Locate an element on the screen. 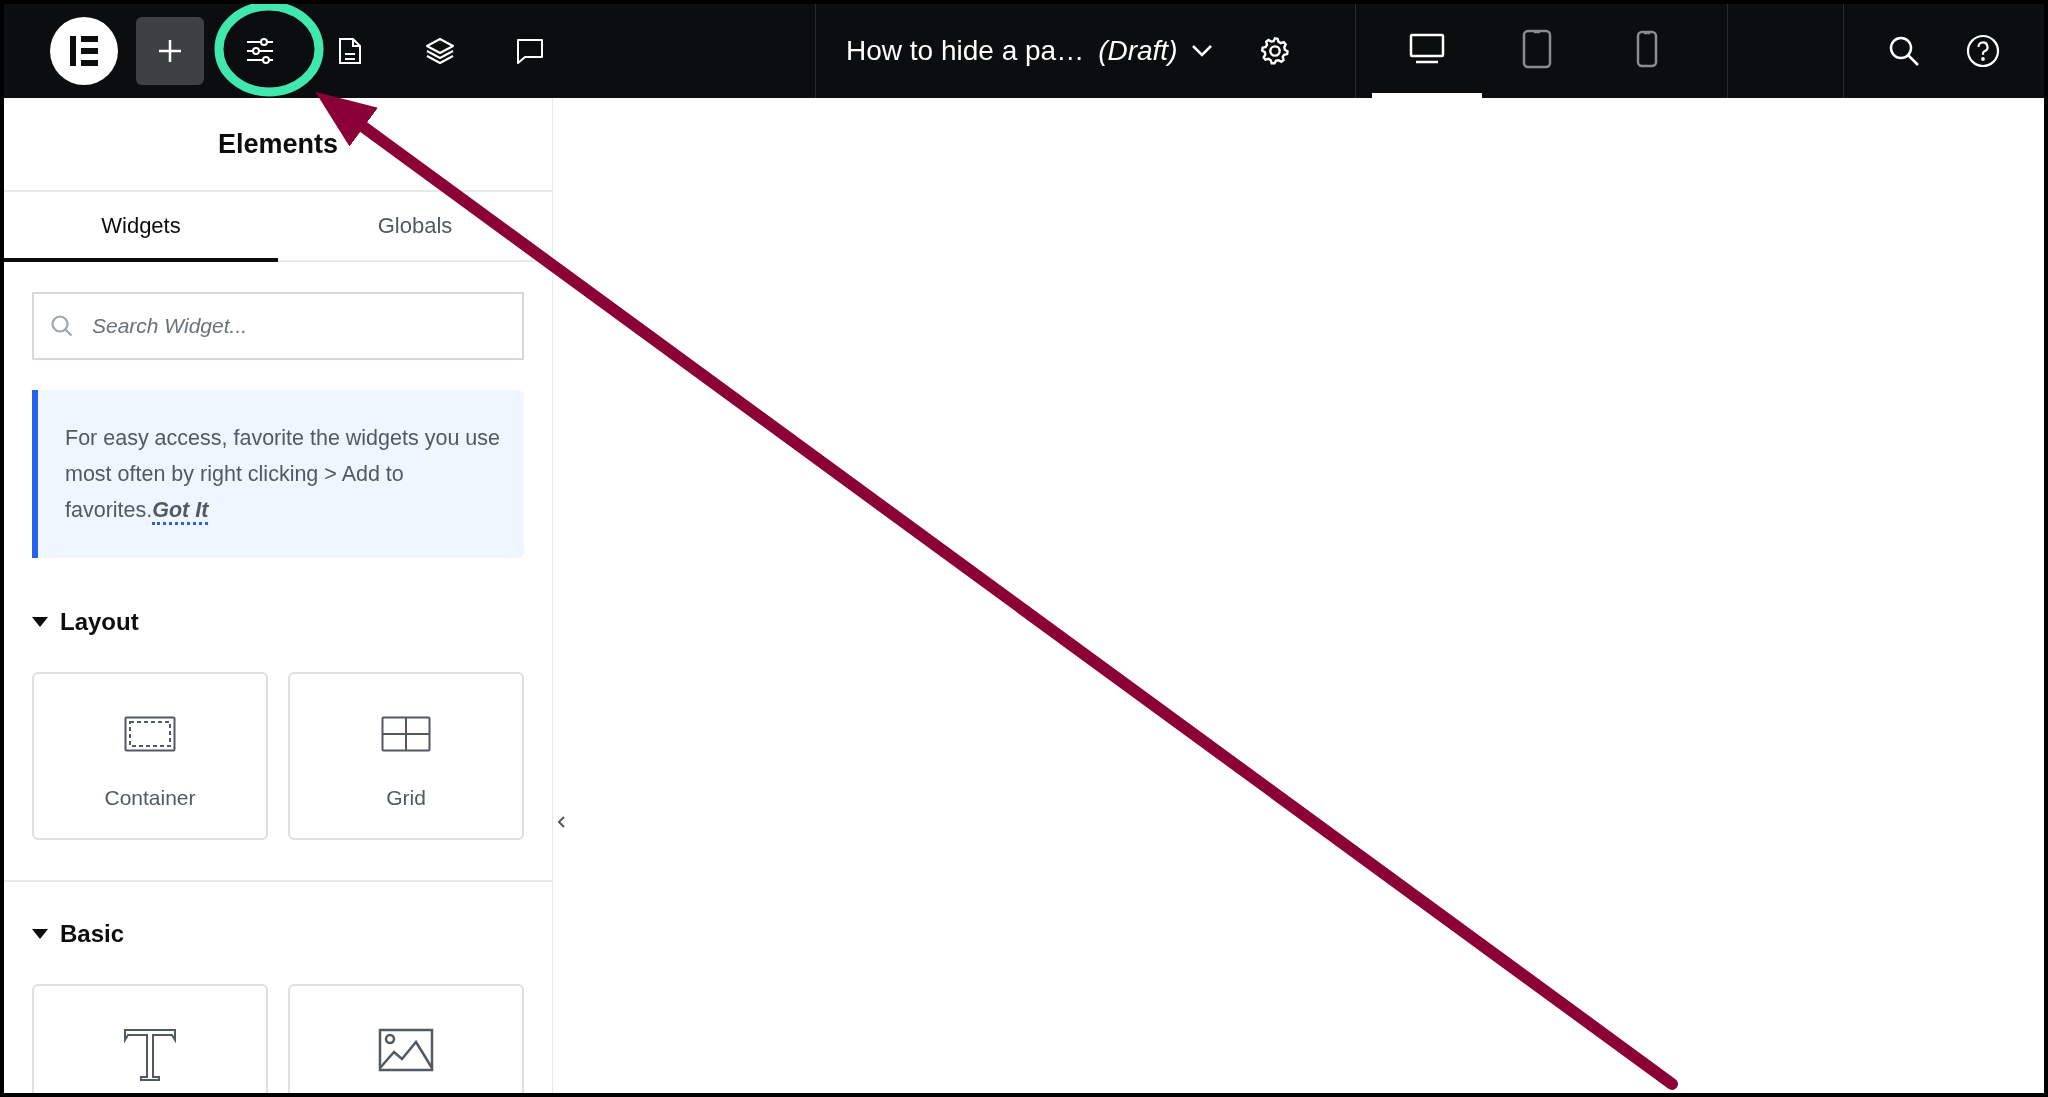 This screenshot has height=1097, width=2048. chevron-down-icon is located at coordinates (1202, 51).